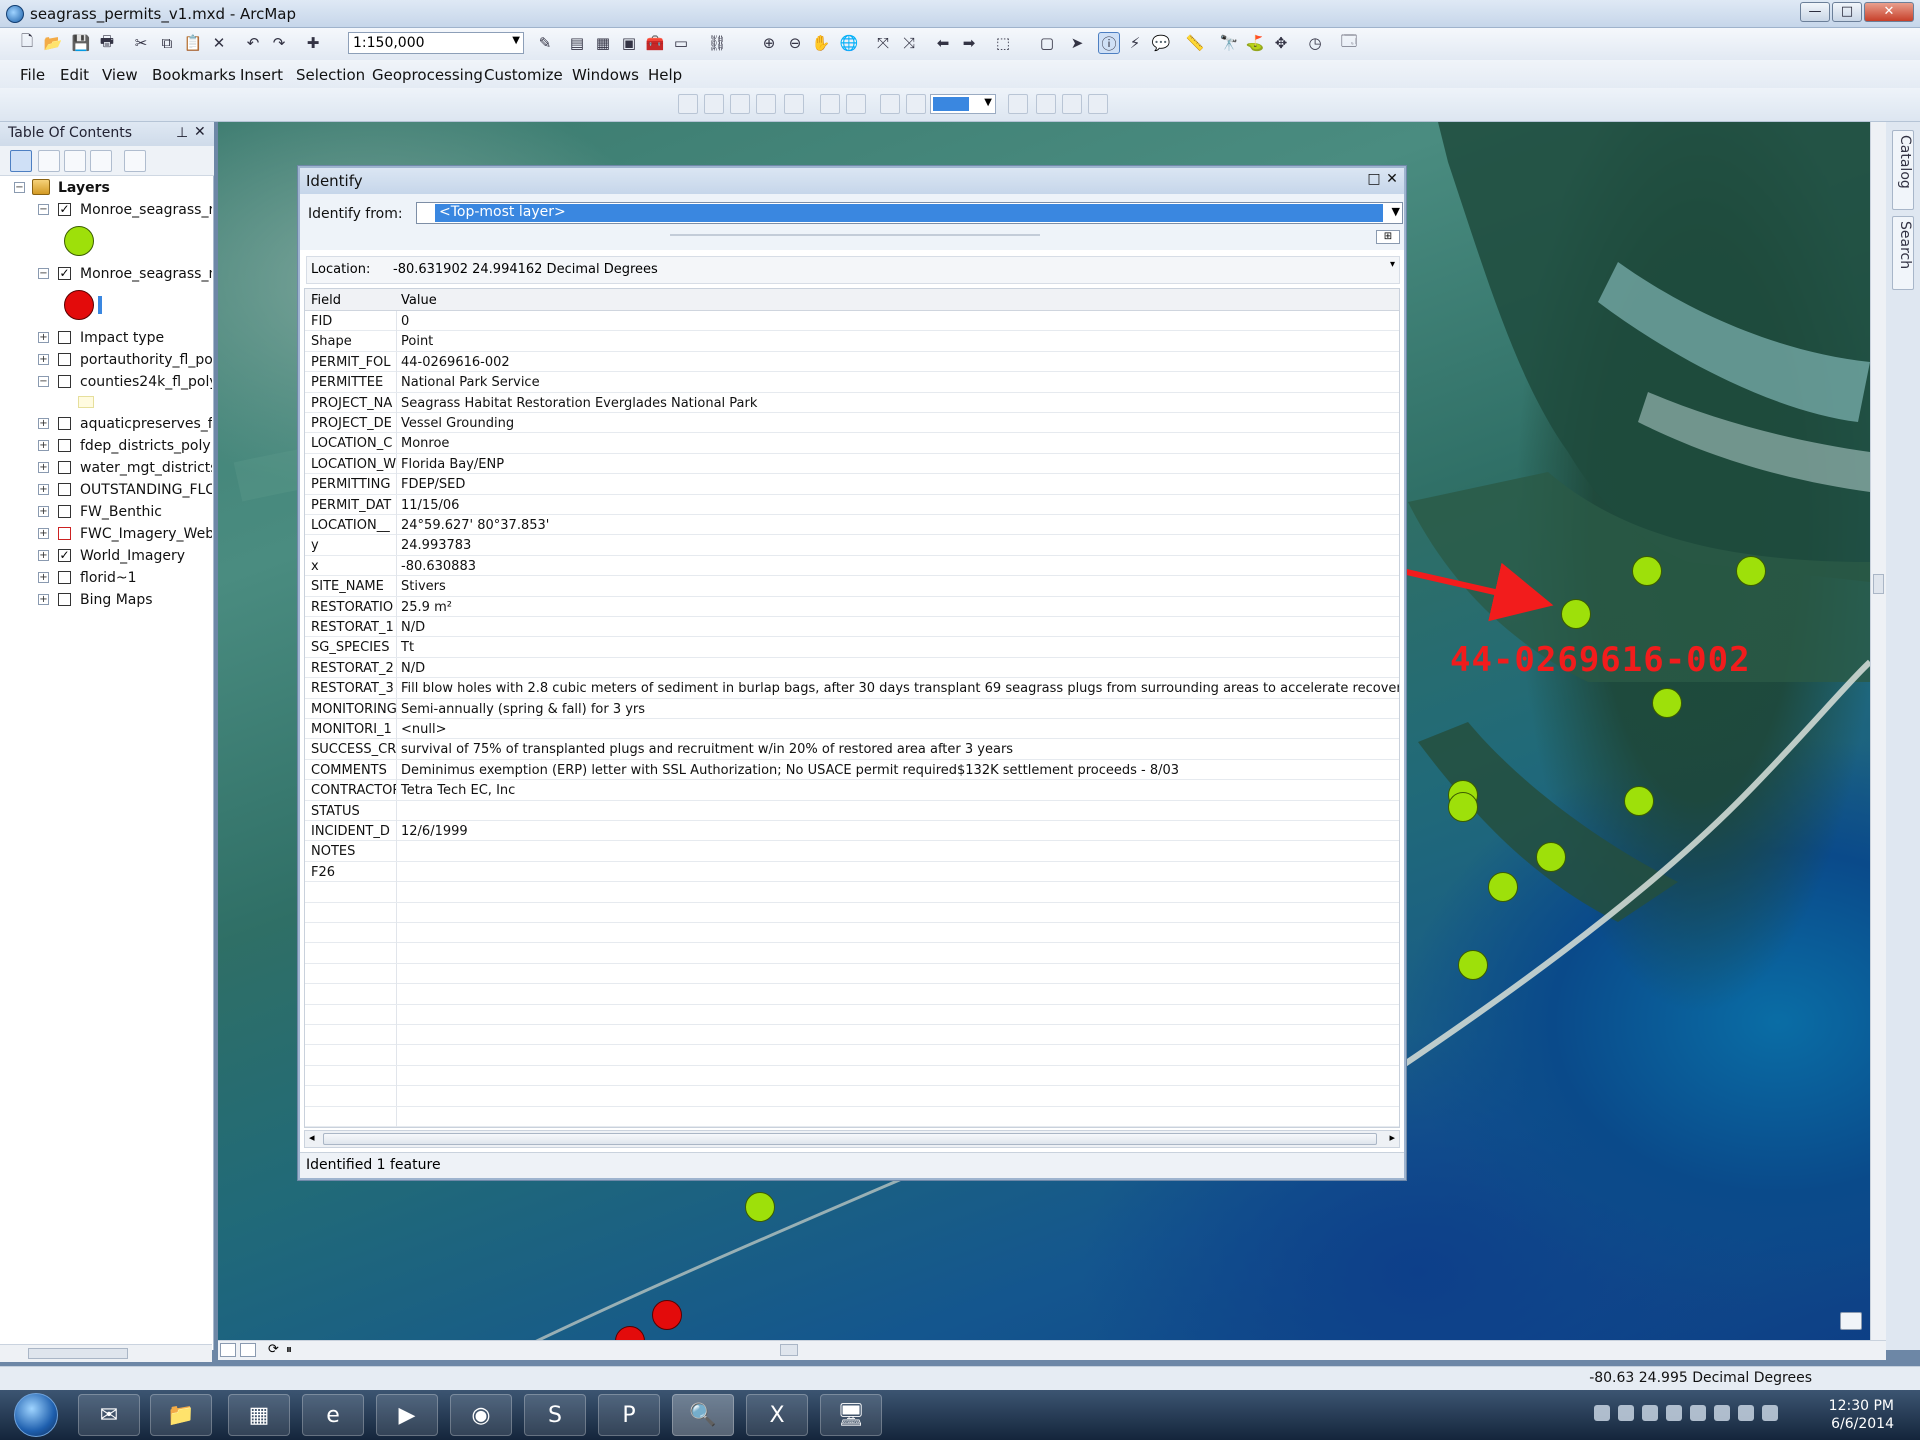 The width and height of the screenshot is (1920, 1440). I want to click on forward-arrow-icon: ➡, so click(969, 43).